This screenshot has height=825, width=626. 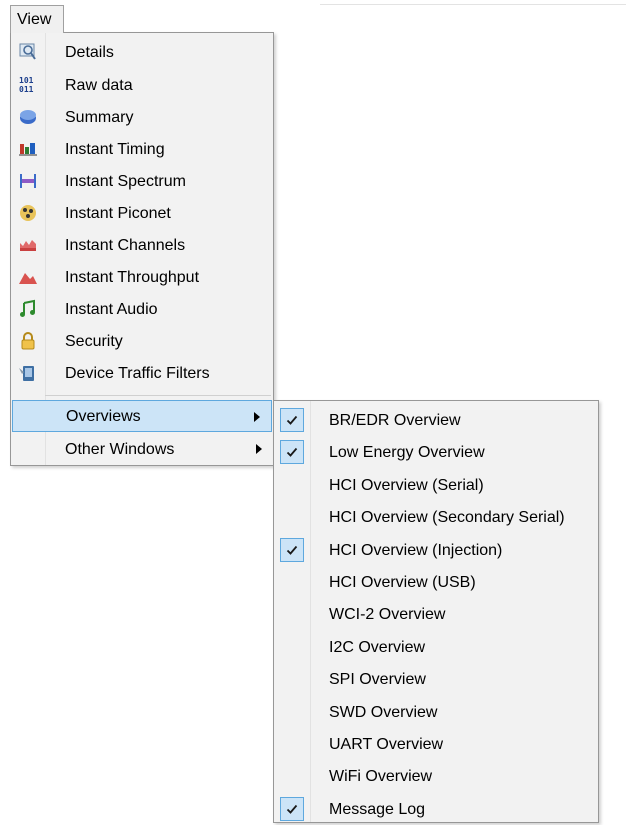 I want to click on submenu-item-hci-overview-secondary-serial: HCI Overview (Secondary Serial), so click(x=436, y=517).